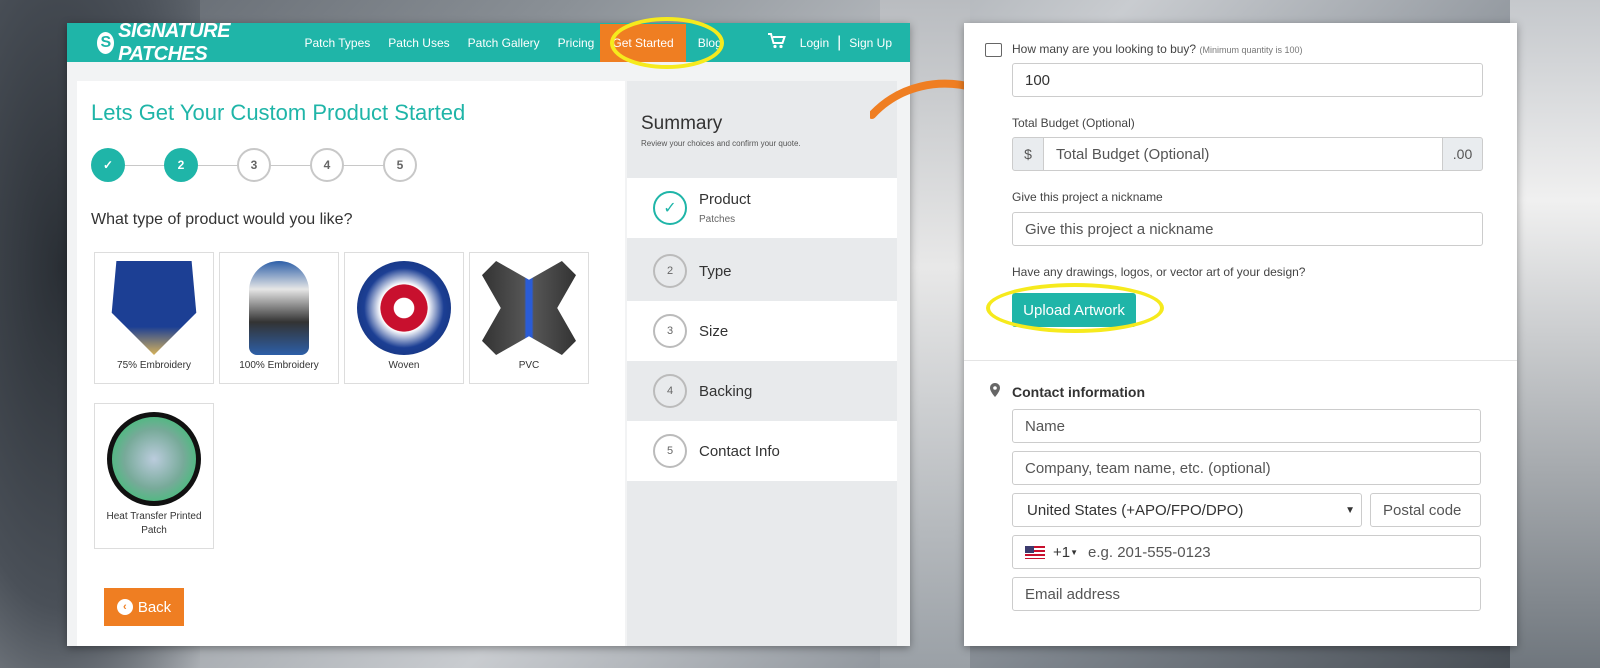  Describe the element at coordinates (726, 391) in the screenshot. I see `summary-label: Backing` at that location.